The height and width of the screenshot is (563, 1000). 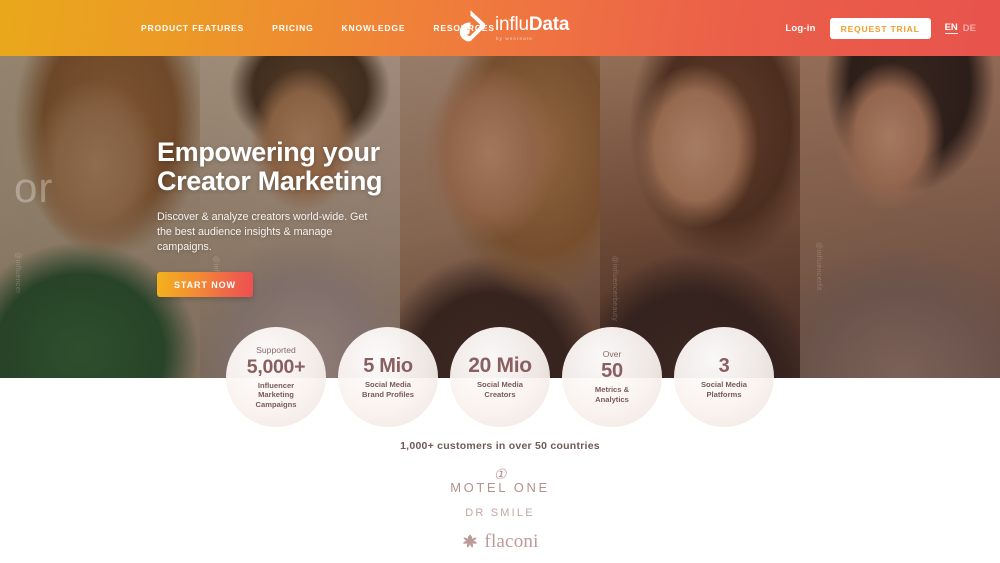 I want to click on stat-label: Social Media Brand Profiles, so click(x=388, y=389).